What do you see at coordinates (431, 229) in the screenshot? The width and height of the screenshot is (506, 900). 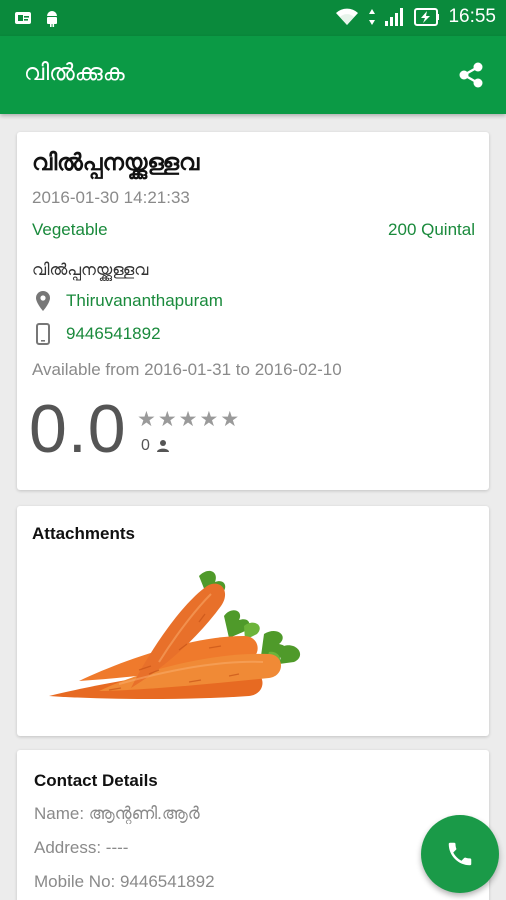 I see `listing-quantity: 200 Quintal` at bounding box center [431, 229].